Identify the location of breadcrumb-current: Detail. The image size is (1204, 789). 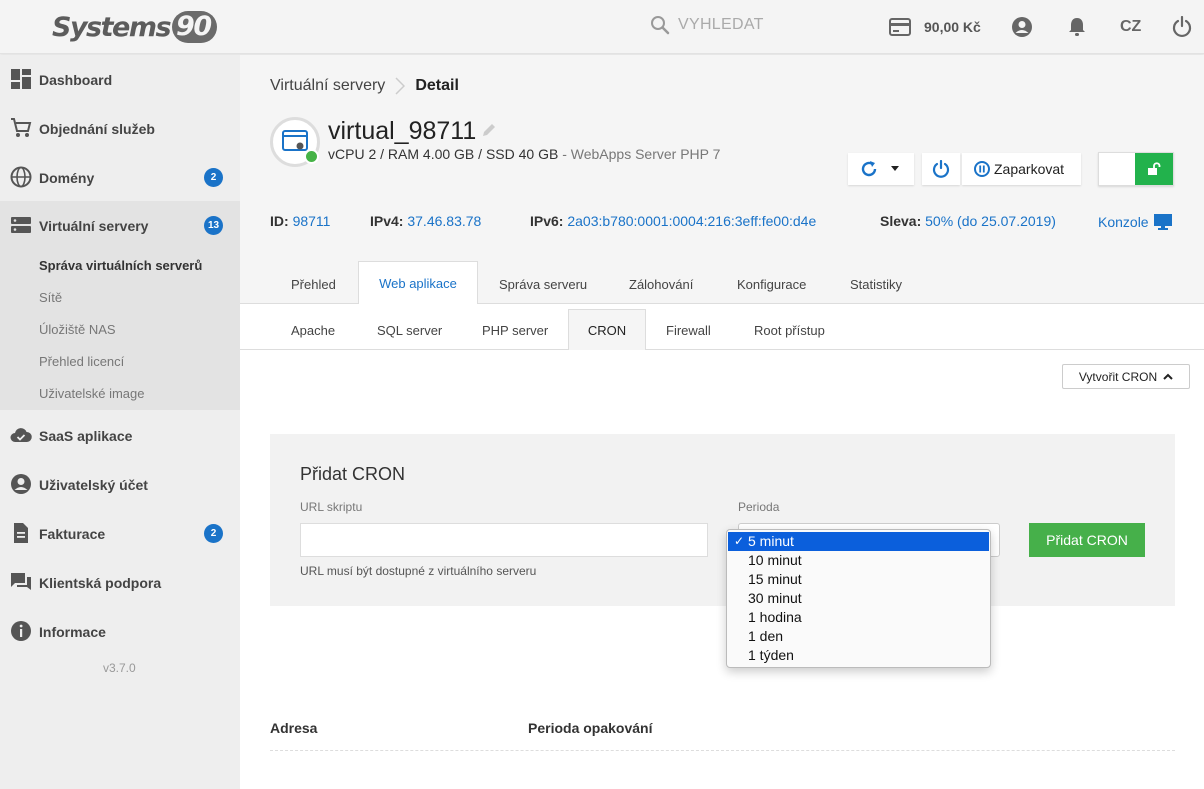
(437, 85).